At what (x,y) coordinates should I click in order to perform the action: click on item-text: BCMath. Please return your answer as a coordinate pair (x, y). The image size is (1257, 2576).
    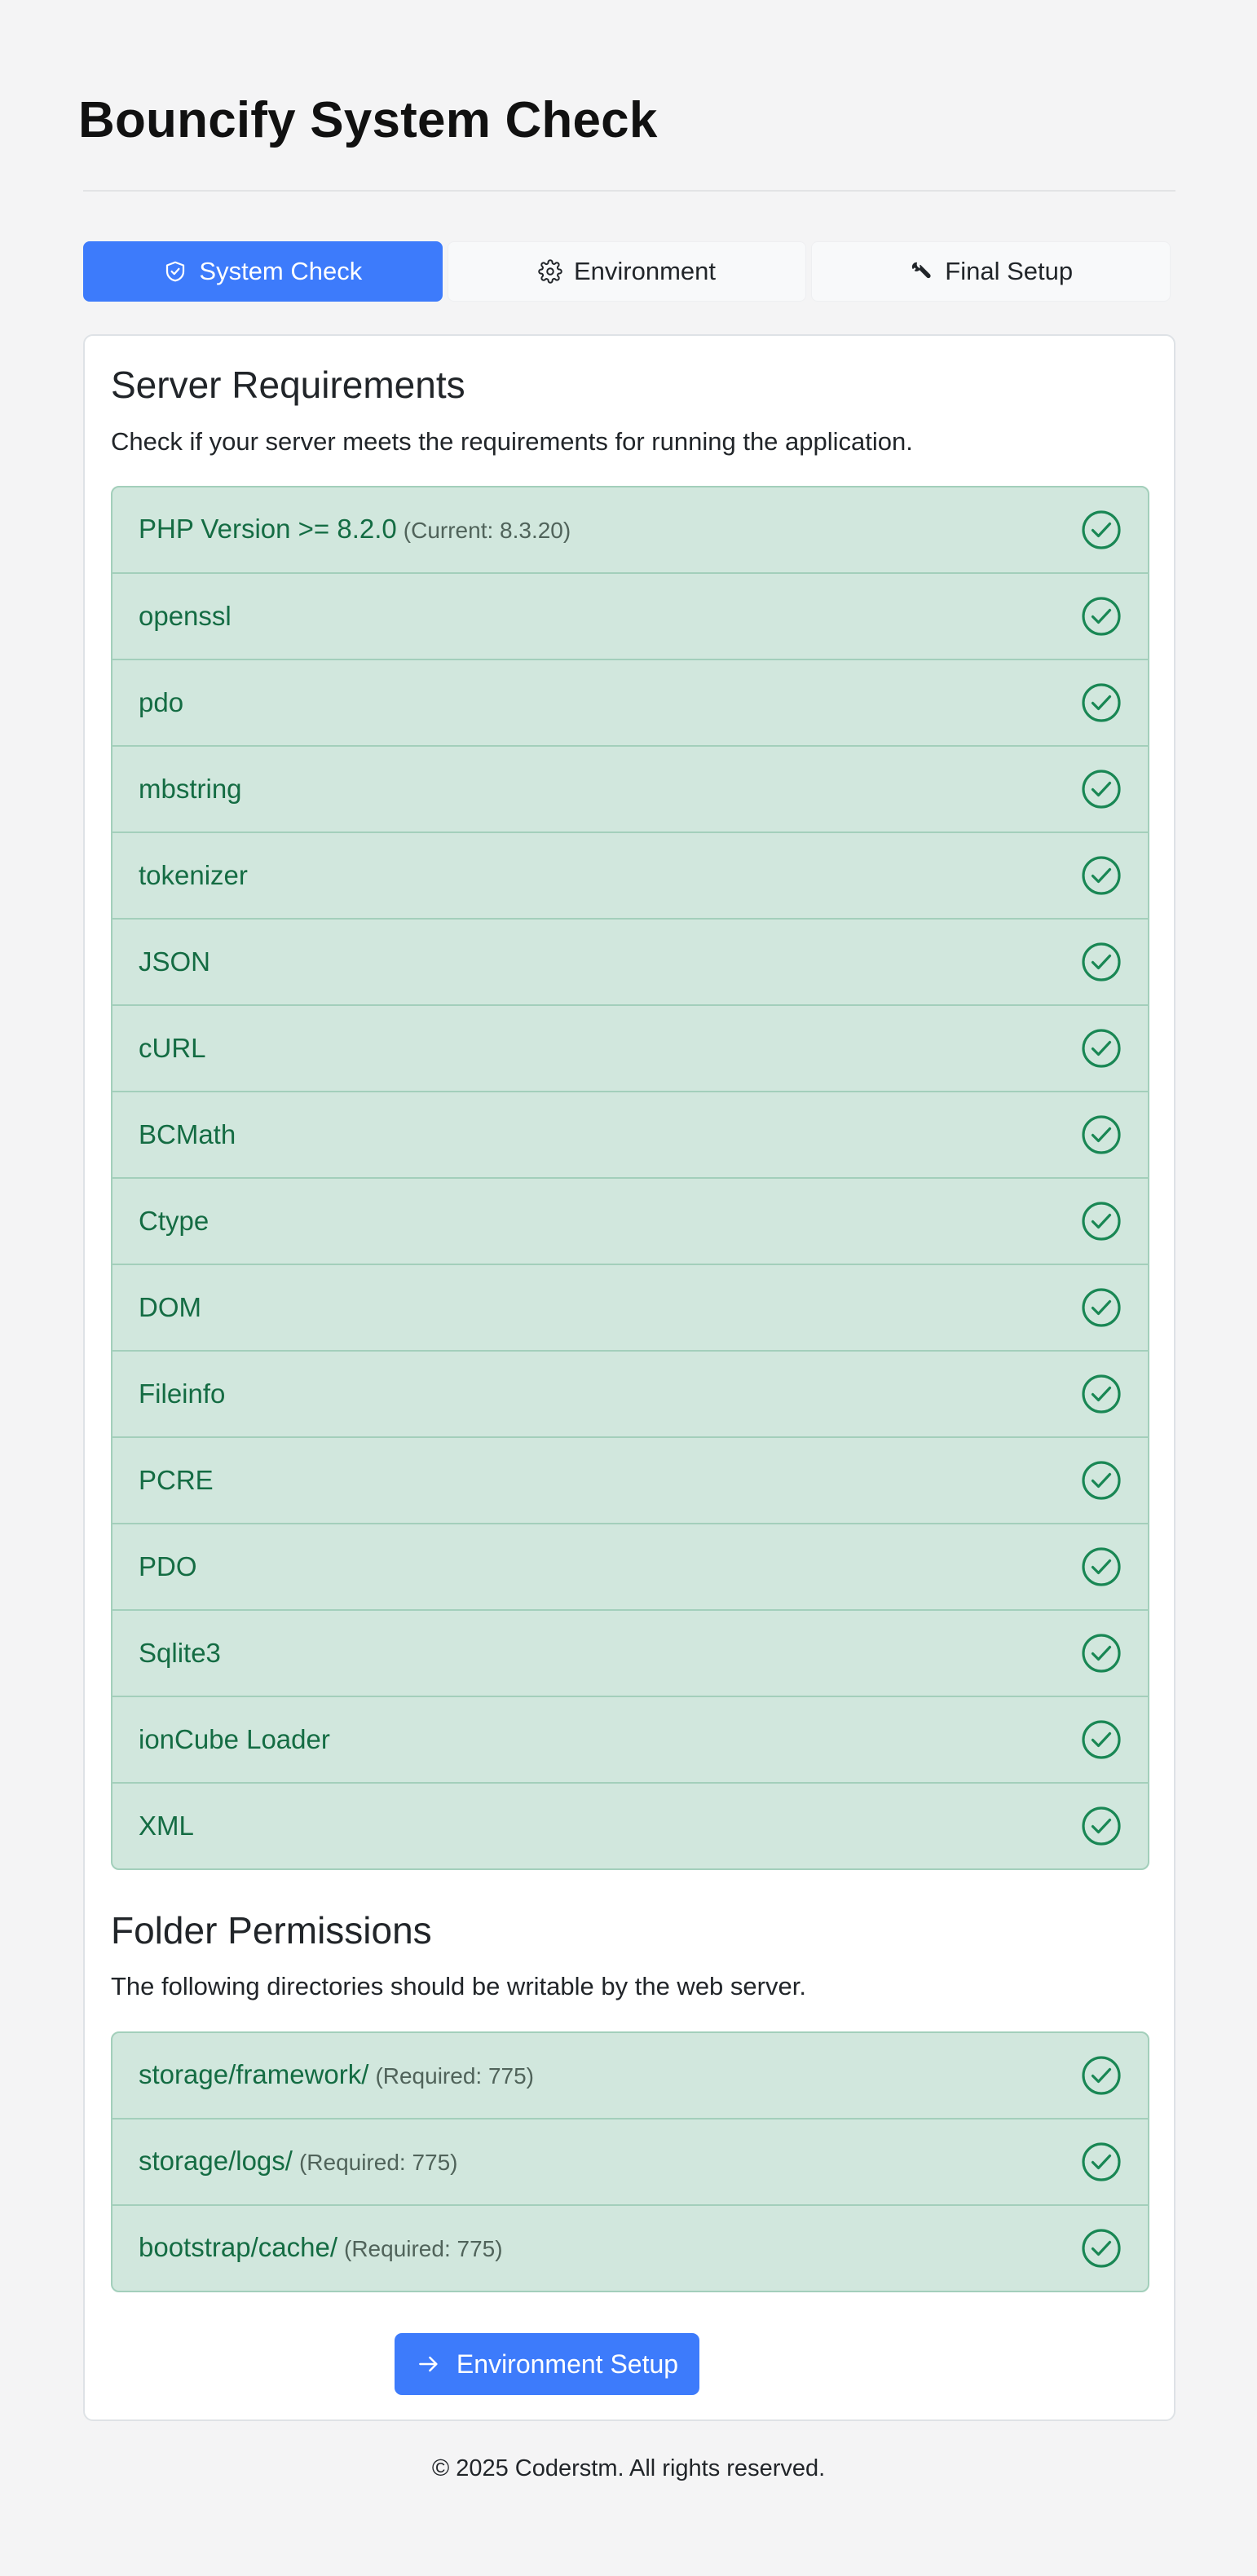
    Looking at the image, I should click on (187, 1134).